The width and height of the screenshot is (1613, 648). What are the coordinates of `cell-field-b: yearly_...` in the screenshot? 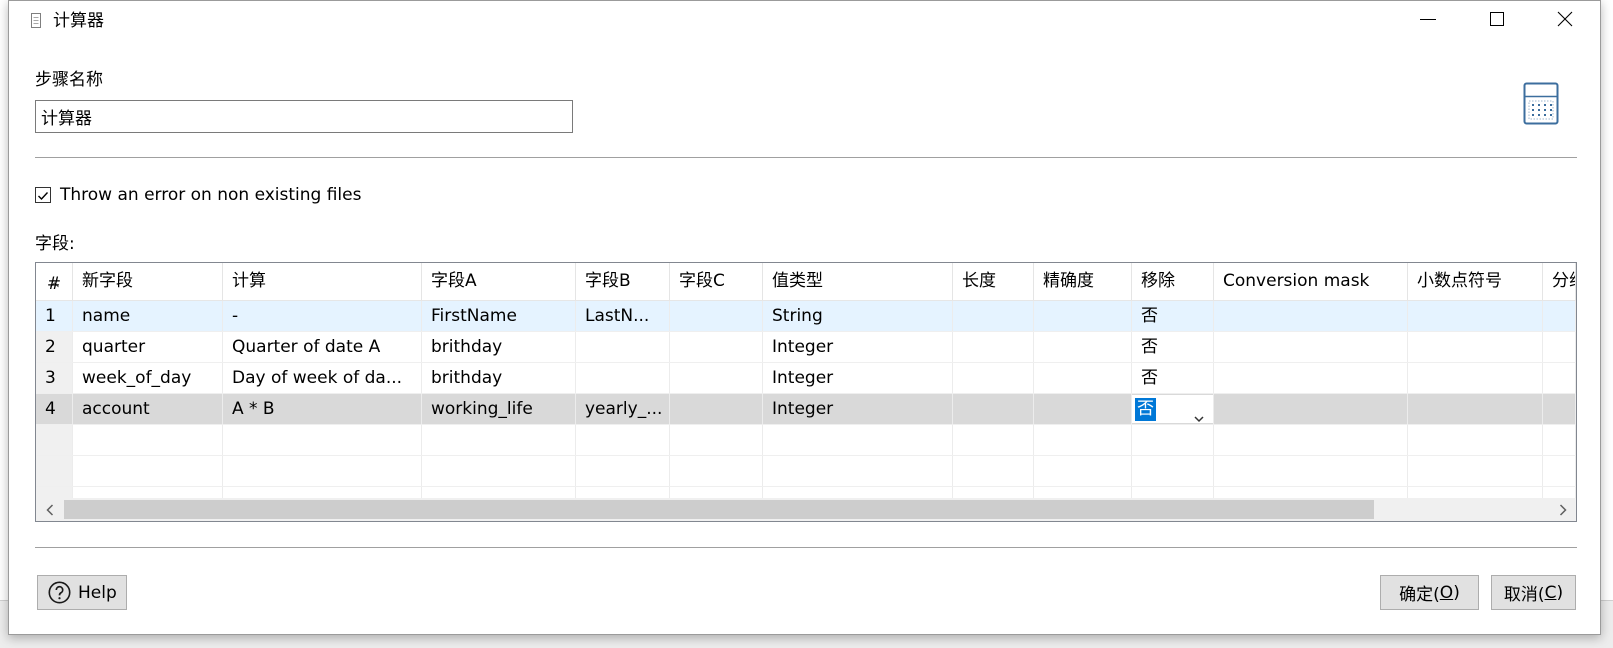 It's located at (623, 409).